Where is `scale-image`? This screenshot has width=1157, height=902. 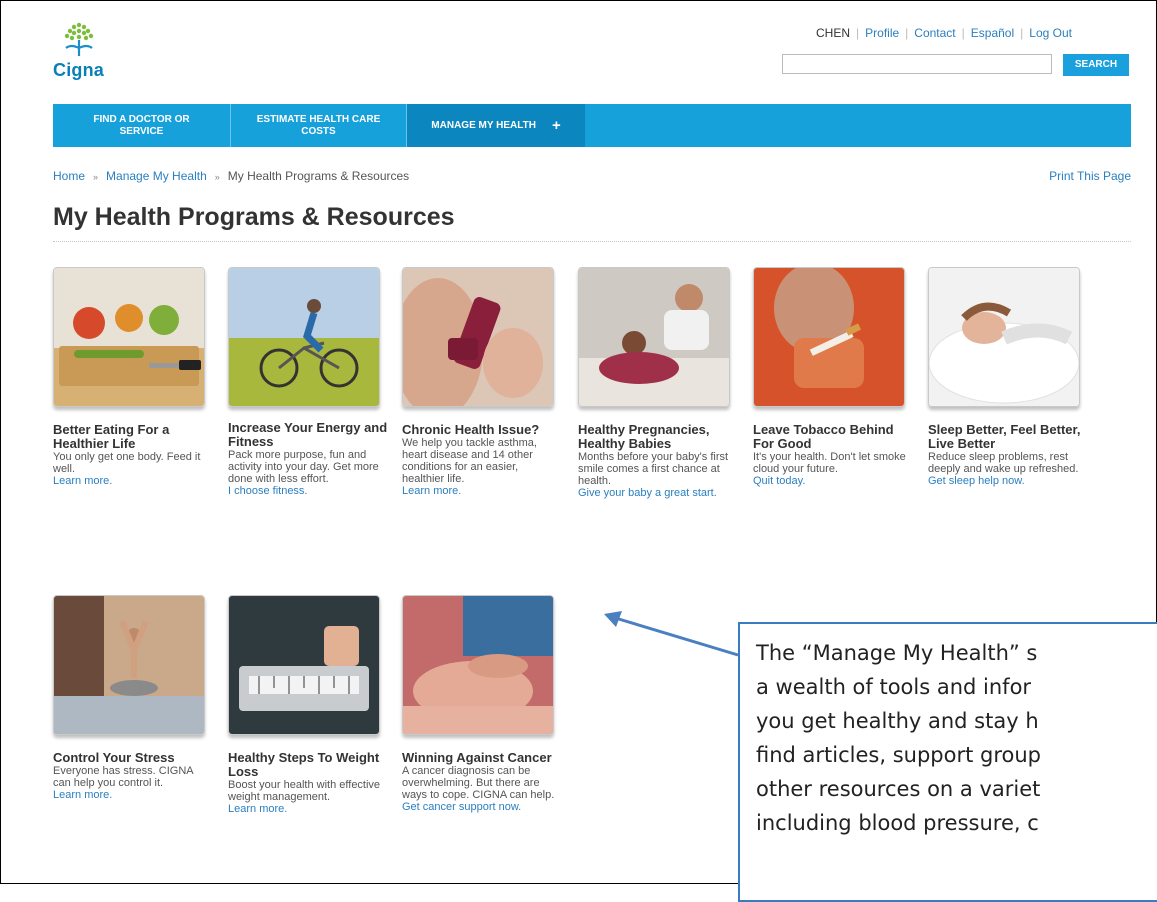
scale-image is located at coordinates (304, 665).